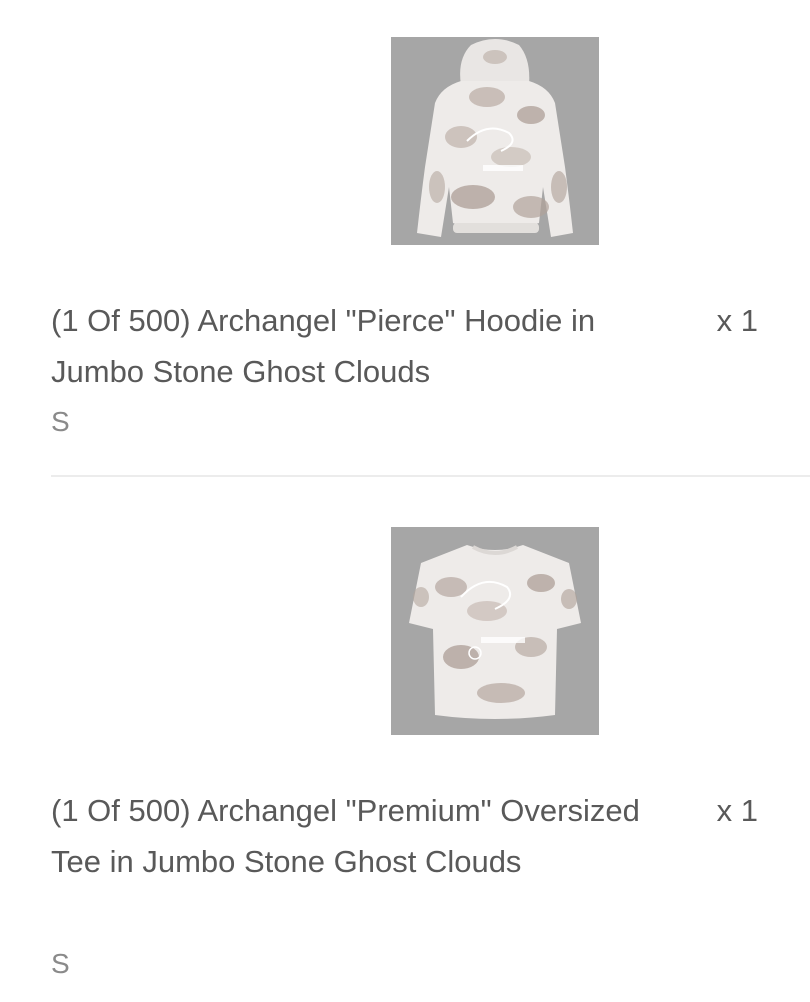  I want to click on hoodie-image, so click(495, 141).